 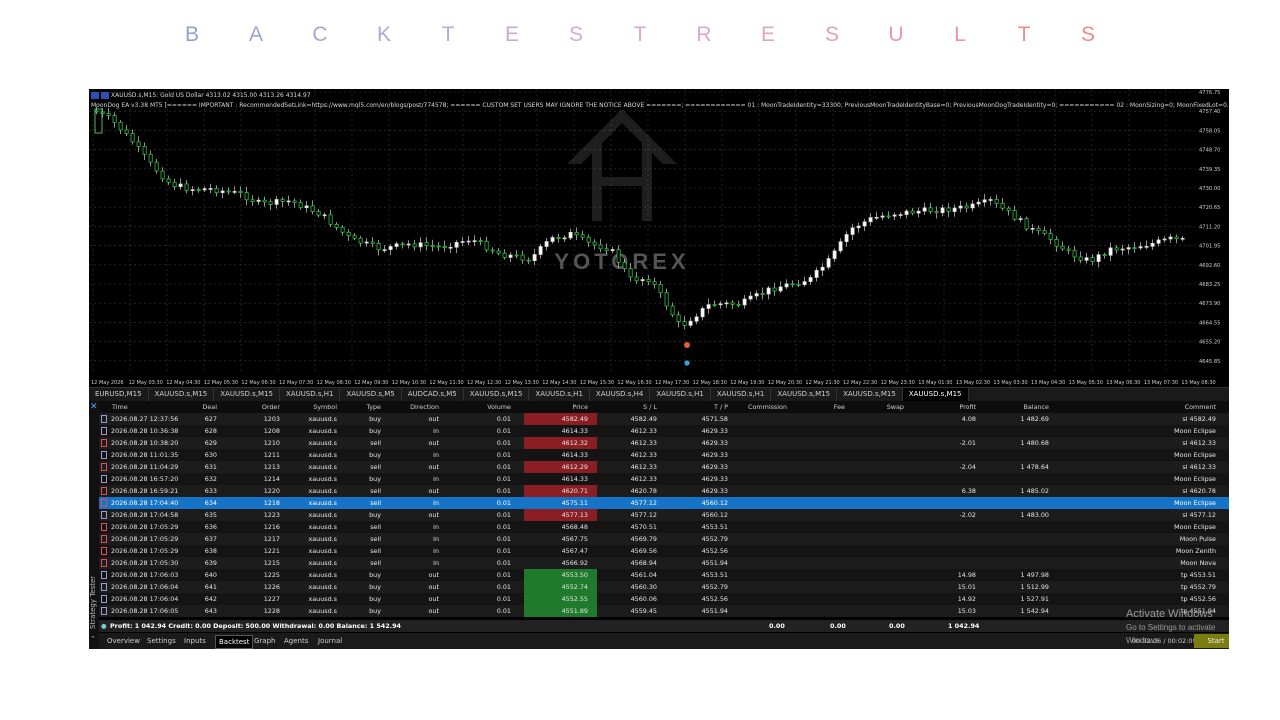 What do you see at coordinates (650, 407) in the screenshot?
I see `header-sl: S / L` at bounding box center [650, 407].